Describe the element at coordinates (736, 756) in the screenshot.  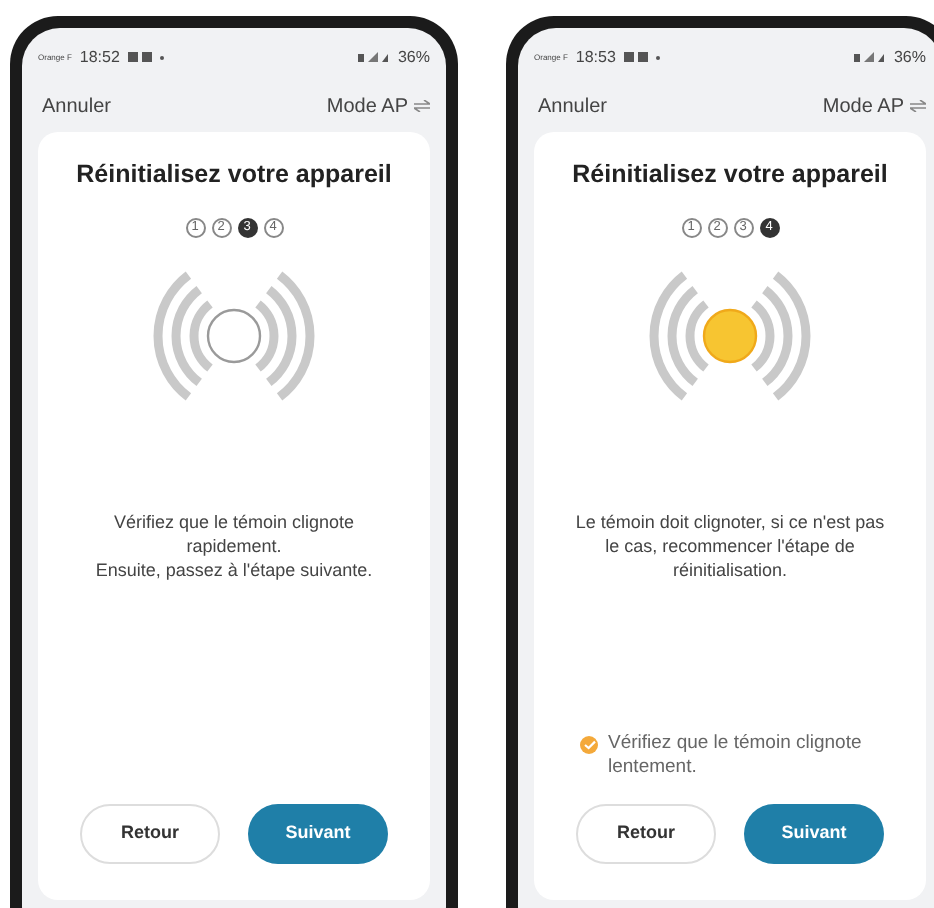
I see `checkbox-label: Vérifiez que le témoin clignote lentement.` at that location.